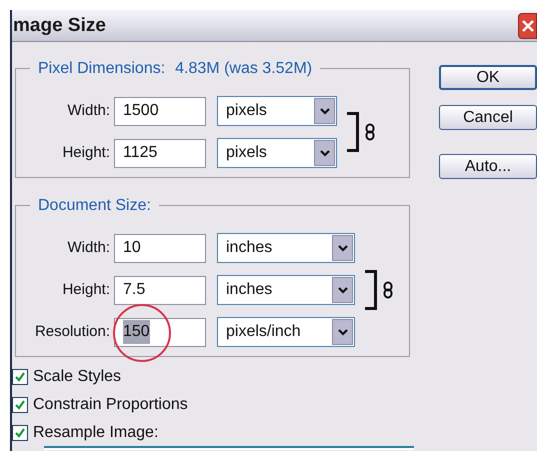 The height and width of the screenshot is (451, 537). What do you see at coordinates (286, 332) in the screenshot?
I see `unit-dropdown: pixels/inch` at bounding box center [286, 332].